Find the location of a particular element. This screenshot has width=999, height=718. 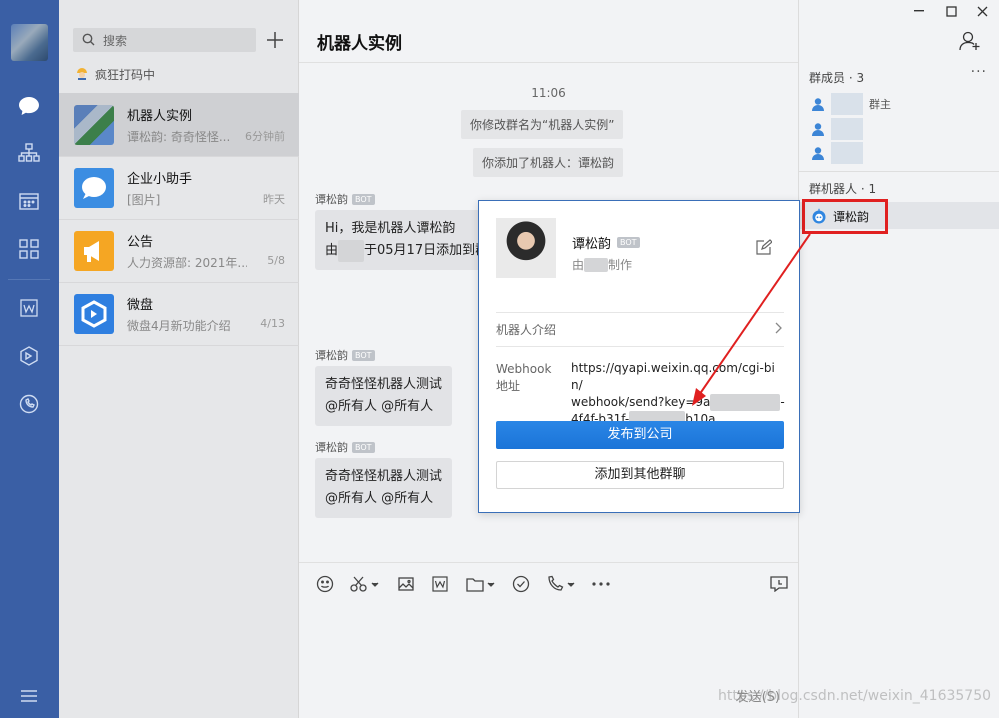

session-item-weipan: 微盘 微盘4月新功能介绍 4/13 is located at coordinates (179, 313).